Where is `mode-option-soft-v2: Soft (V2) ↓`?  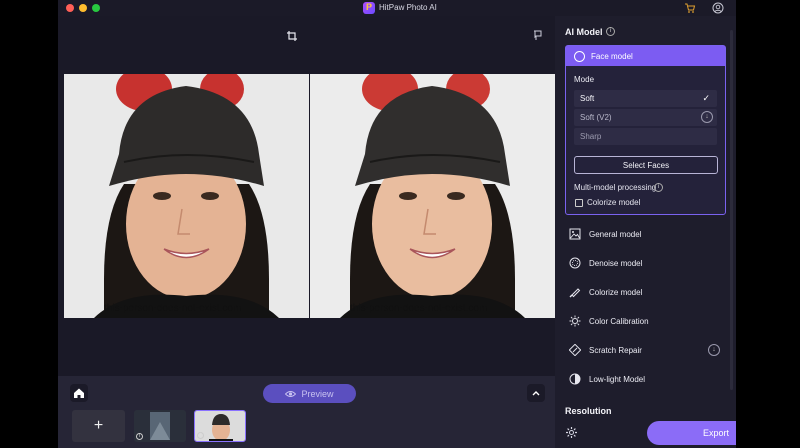
mode-option-soft-v2: Soft (V2) ↓ is located at coordinates (645, 117).